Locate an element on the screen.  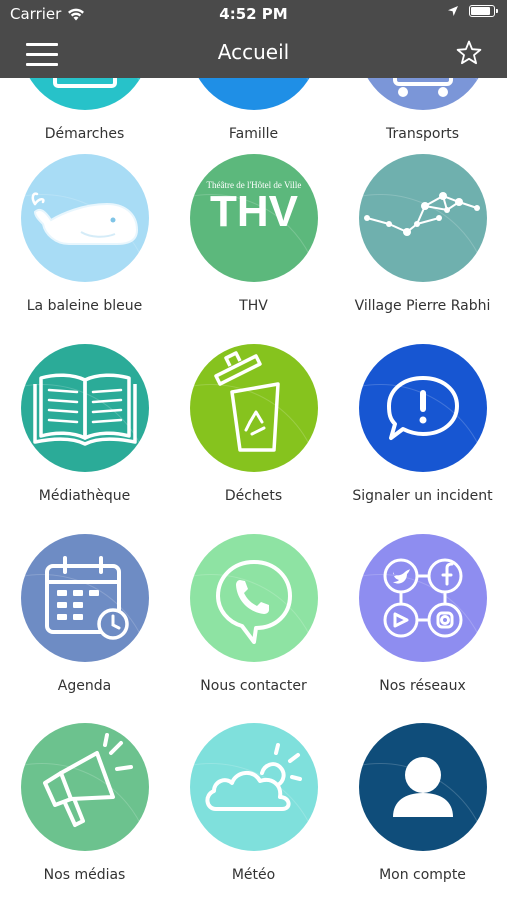
tile-transports: Transports is located at coordinates (422, 110).